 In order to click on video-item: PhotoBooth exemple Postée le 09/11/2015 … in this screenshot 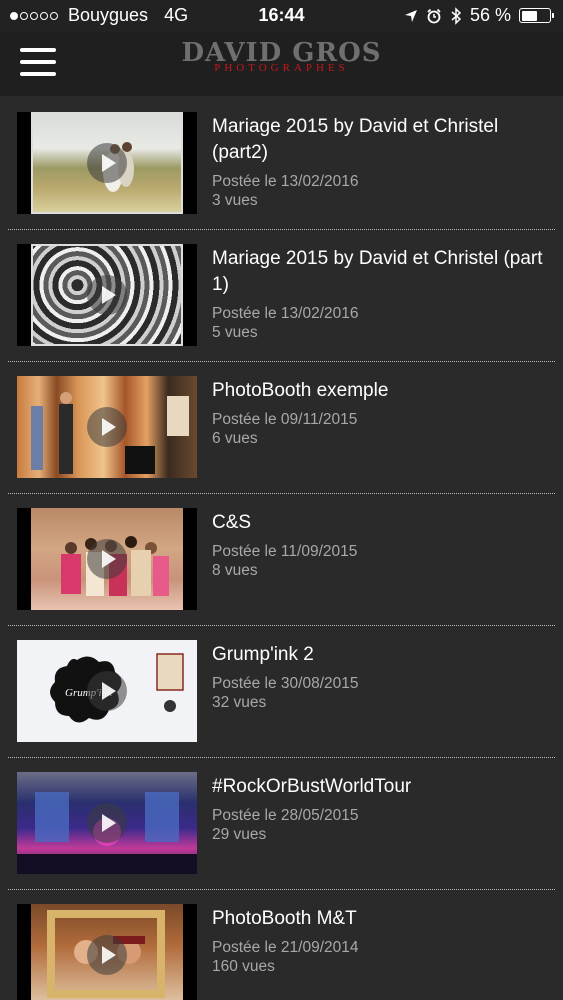, I will do `click(281, 428)`.